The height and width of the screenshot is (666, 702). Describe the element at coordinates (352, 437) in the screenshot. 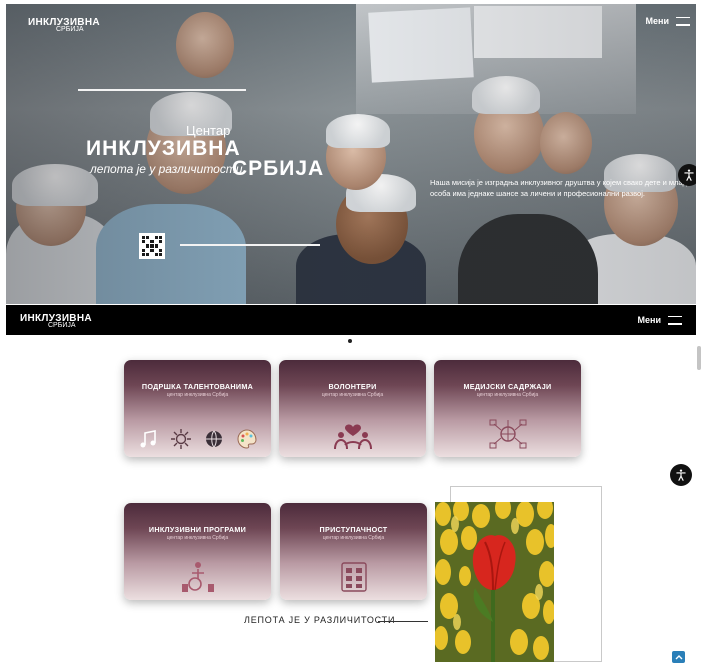

I see `volunteers-heart-icon` at that location.